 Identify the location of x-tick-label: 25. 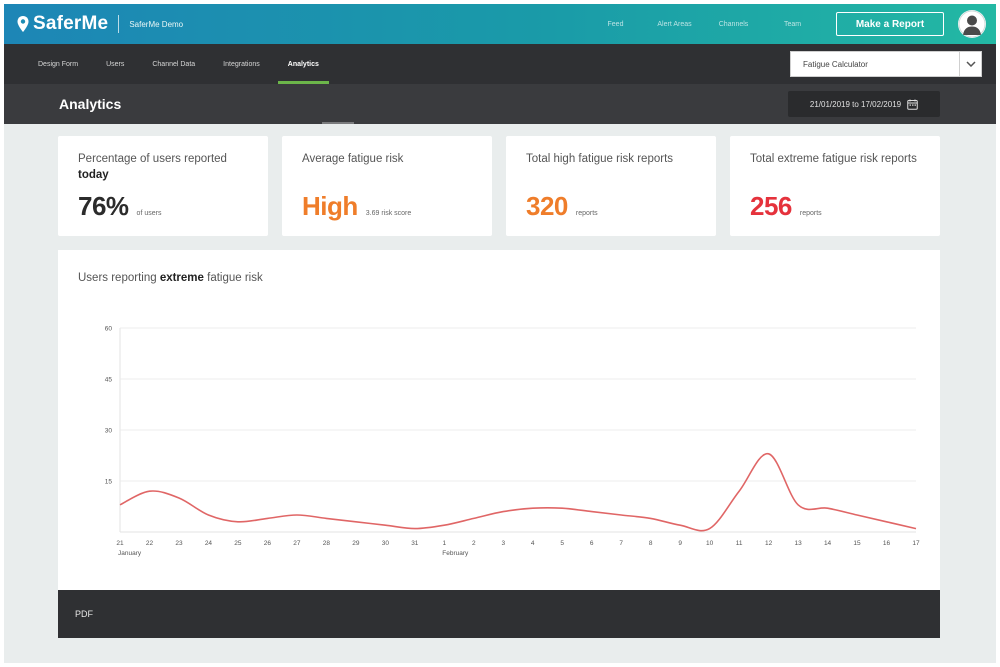
(238, 543).